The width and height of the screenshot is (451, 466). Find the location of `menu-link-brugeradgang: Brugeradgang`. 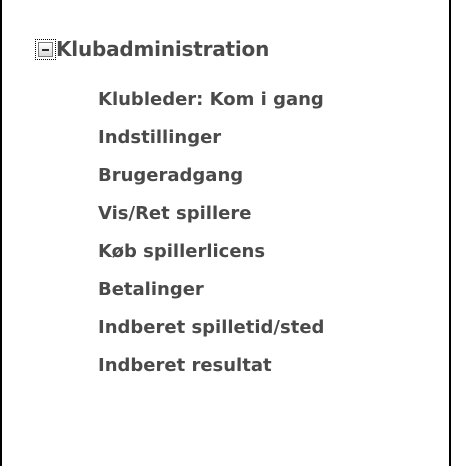

menu-link-brugeradgang: Brugeradgang is located at coordinates (211, 181).